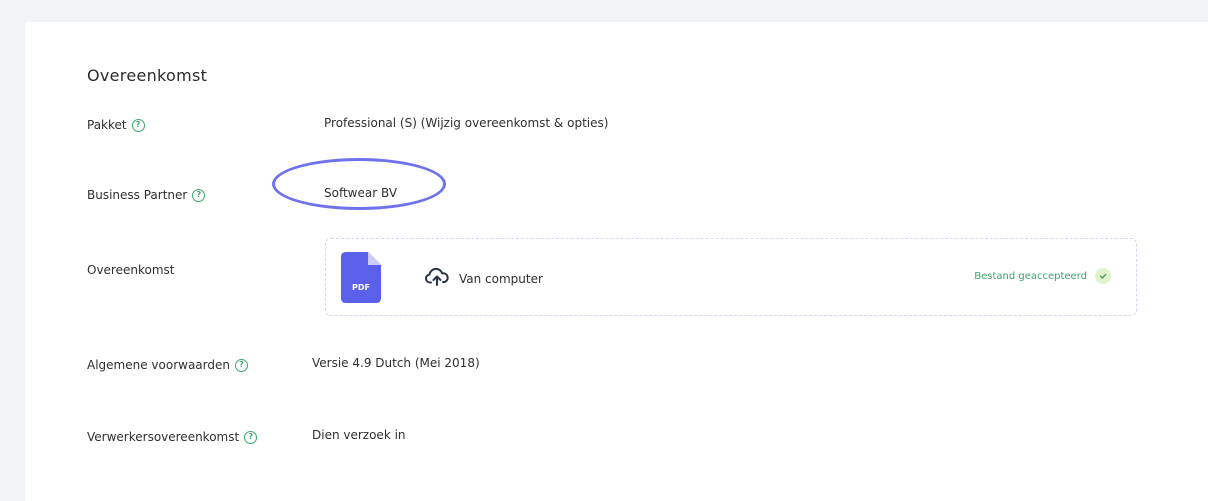 This screenshot has height=501, width=1208. What do you see at coordinates (163, 437) in the screenshot?
I see `processing-agreement-label: Verwerkersovereenkomst` at bounding box center [163, 437].